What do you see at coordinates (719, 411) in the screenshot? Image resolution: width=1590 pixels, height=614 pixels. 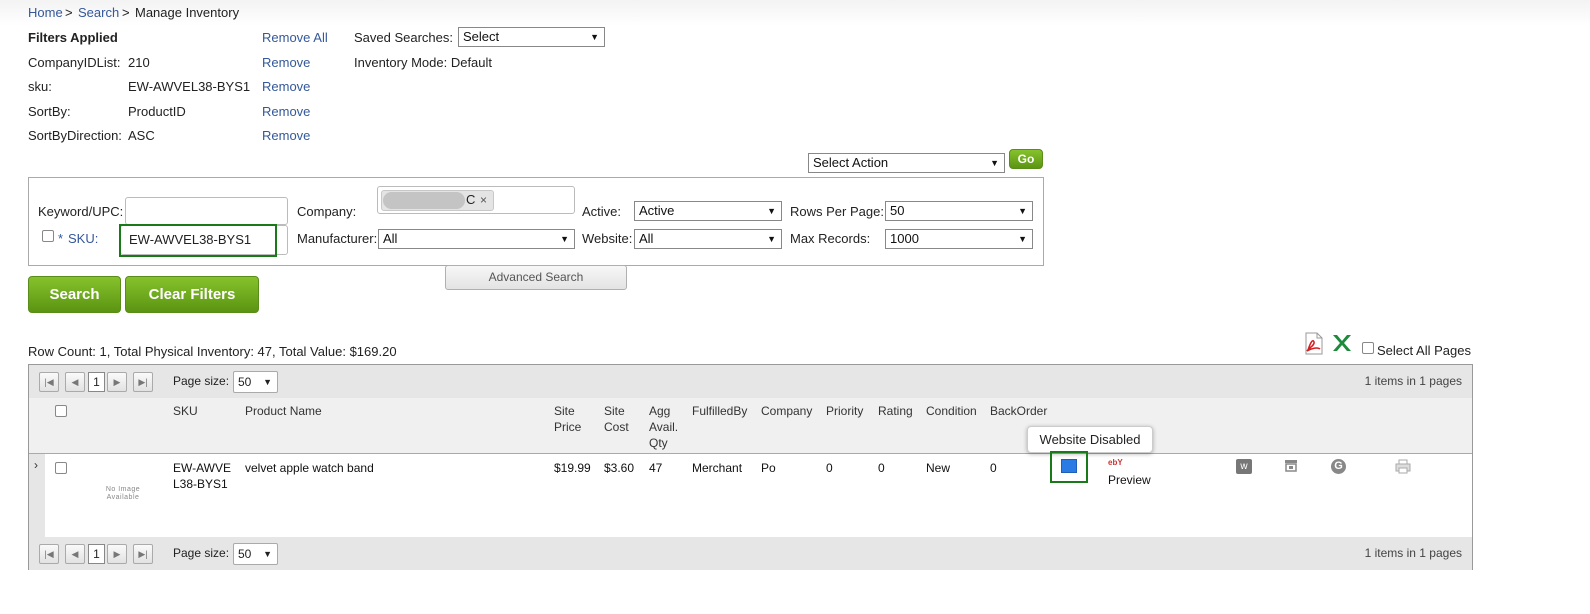 I see `column-header-fulfilled-by: FulfilledBy` at bounding box center [719, 411].